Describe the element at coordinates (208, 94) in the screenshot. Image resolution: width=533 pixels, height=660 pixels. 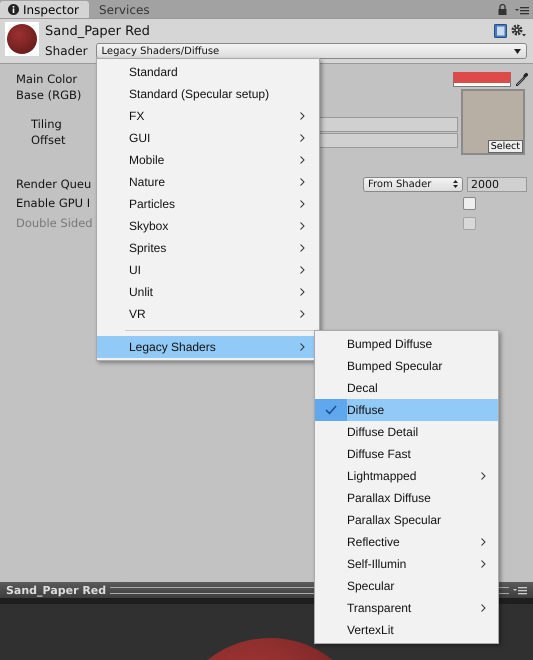
I see `menu-item: Standard (Specular setup)` at that location.